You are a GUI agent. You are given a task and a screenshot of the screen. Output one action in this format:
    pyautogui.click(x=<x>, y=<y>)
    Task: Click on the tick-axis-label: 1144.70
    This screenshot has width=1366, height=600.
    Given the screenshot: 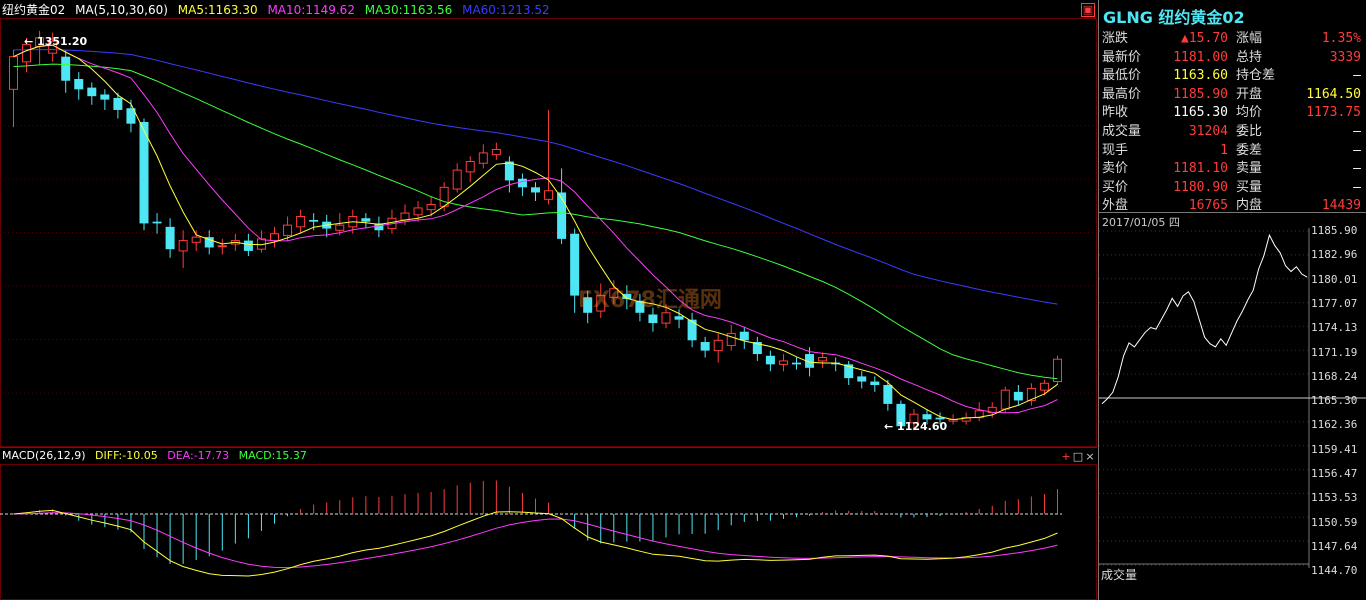 What is the action you would take?
    pyautogui.click(x=1334, y=571)
    